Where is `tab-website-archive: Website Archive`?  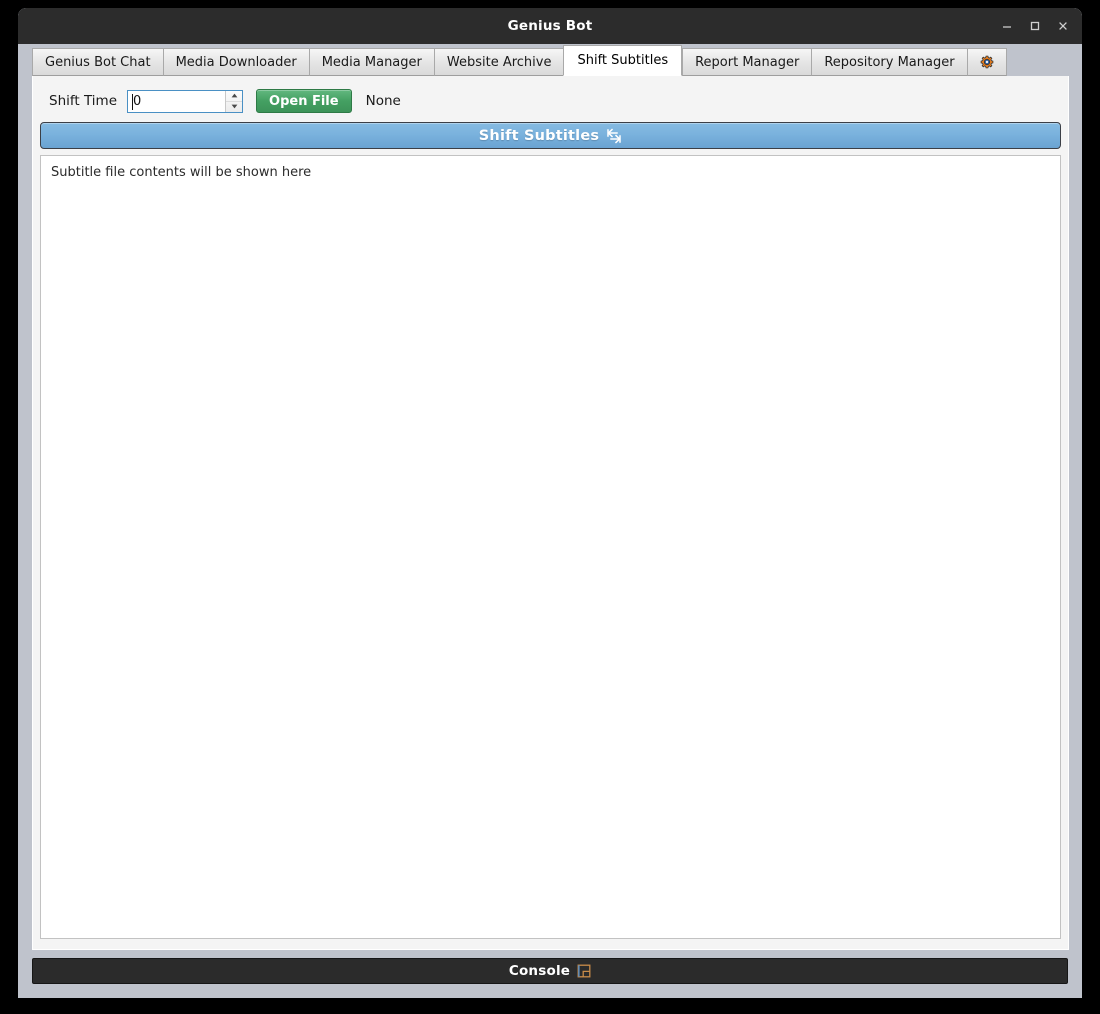 tab-website-archive: Website Archive is located at coordinates (499, 62).